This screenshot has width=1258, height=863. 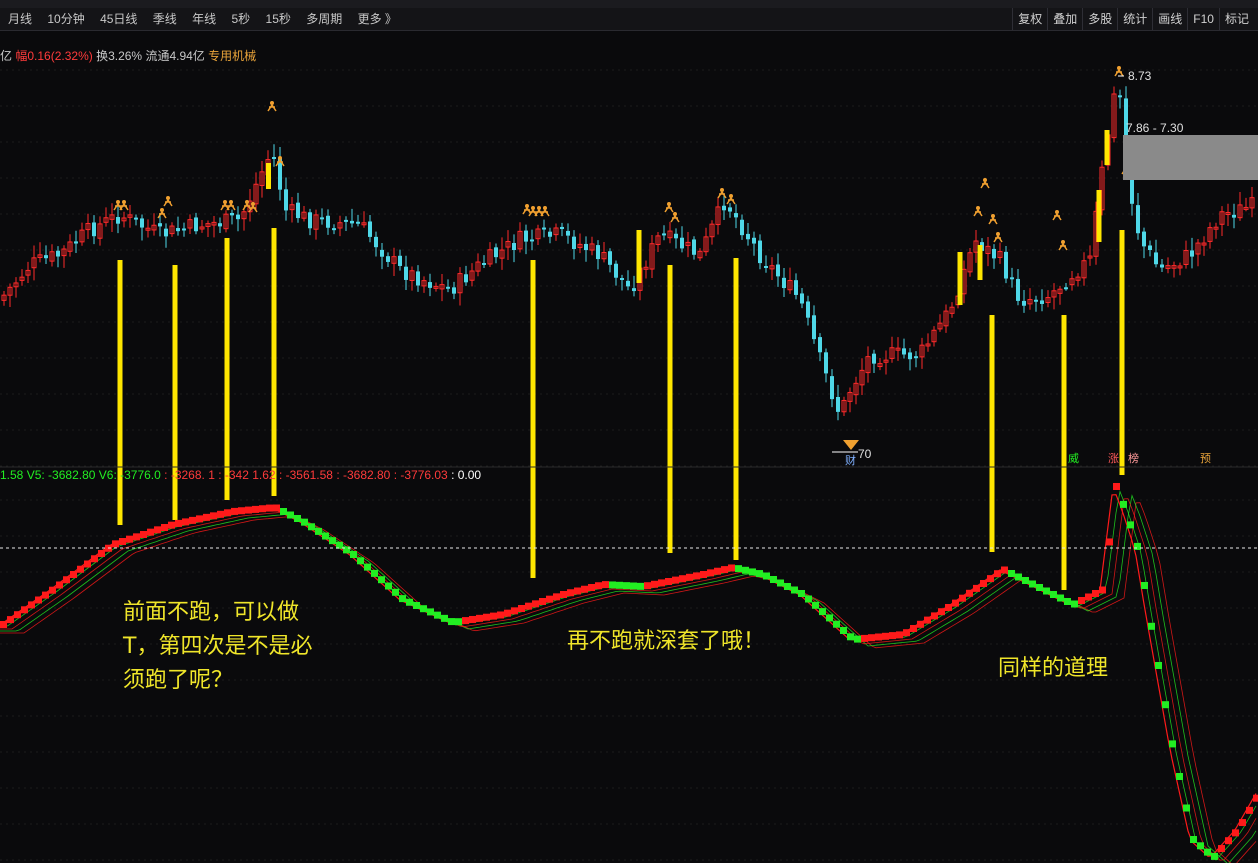 I want to click on multi-stock-button: 多股, so click(x=1099, y=19).